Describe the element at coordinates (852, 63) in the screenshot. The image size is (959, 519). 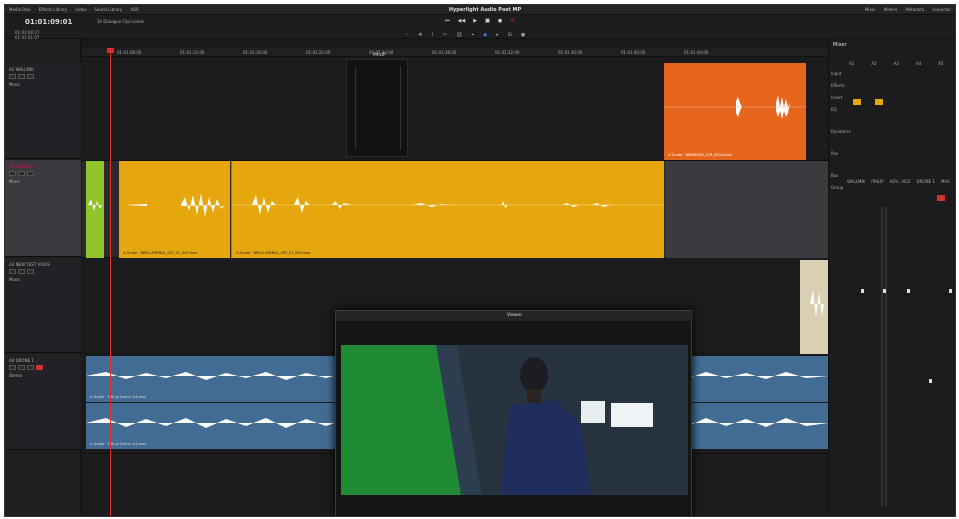
I see `channel-id: A1` at that location.